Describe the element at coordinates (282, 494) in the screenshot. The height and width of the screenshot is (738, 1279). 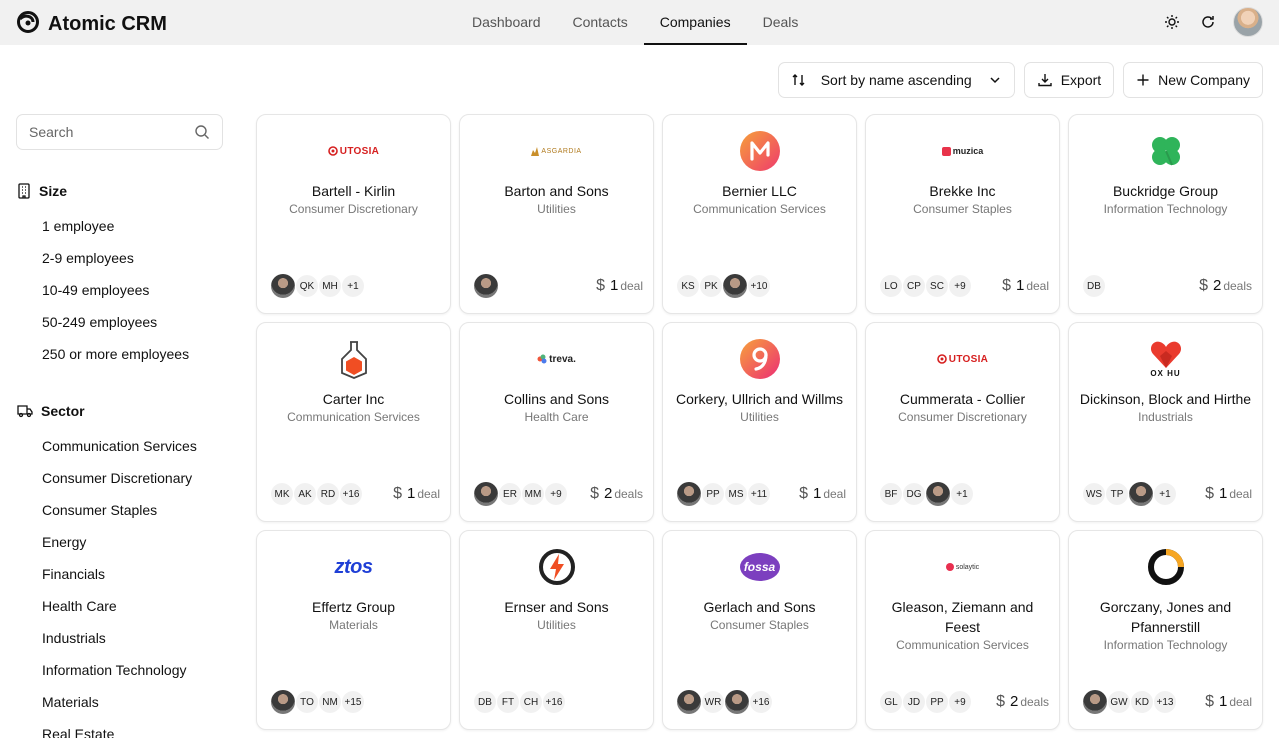
I see `contact-avatar: MK` at that location.